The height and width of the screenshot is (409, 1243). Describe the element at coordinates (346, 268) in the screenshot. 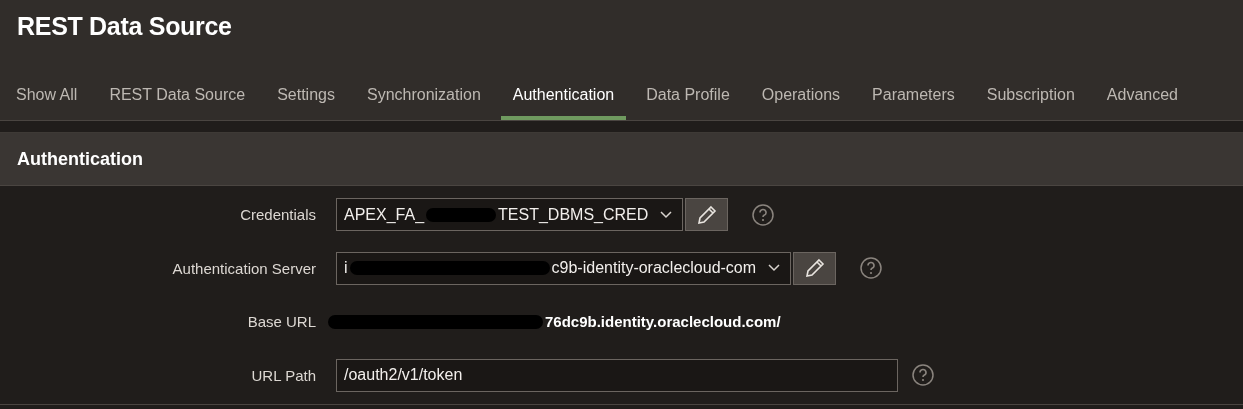

I see `value-text: i` at that location.